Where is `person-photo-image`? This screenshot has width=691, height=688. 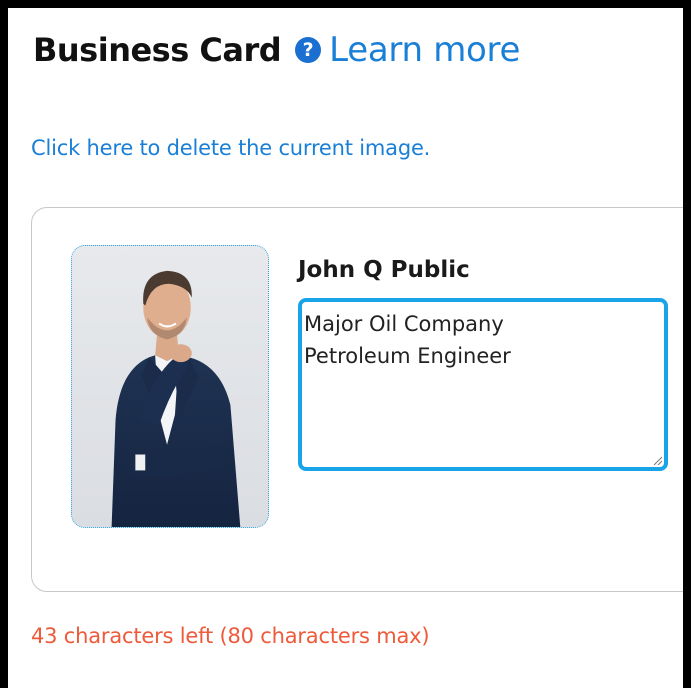
person-photo-image is located at coordinates (170, 386).